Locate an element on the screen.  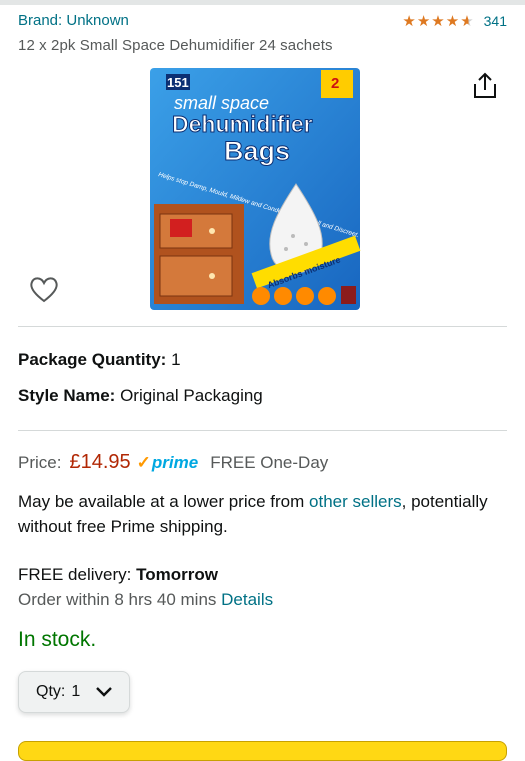
image-line-3: Bags is located at coordinates (257, 151).